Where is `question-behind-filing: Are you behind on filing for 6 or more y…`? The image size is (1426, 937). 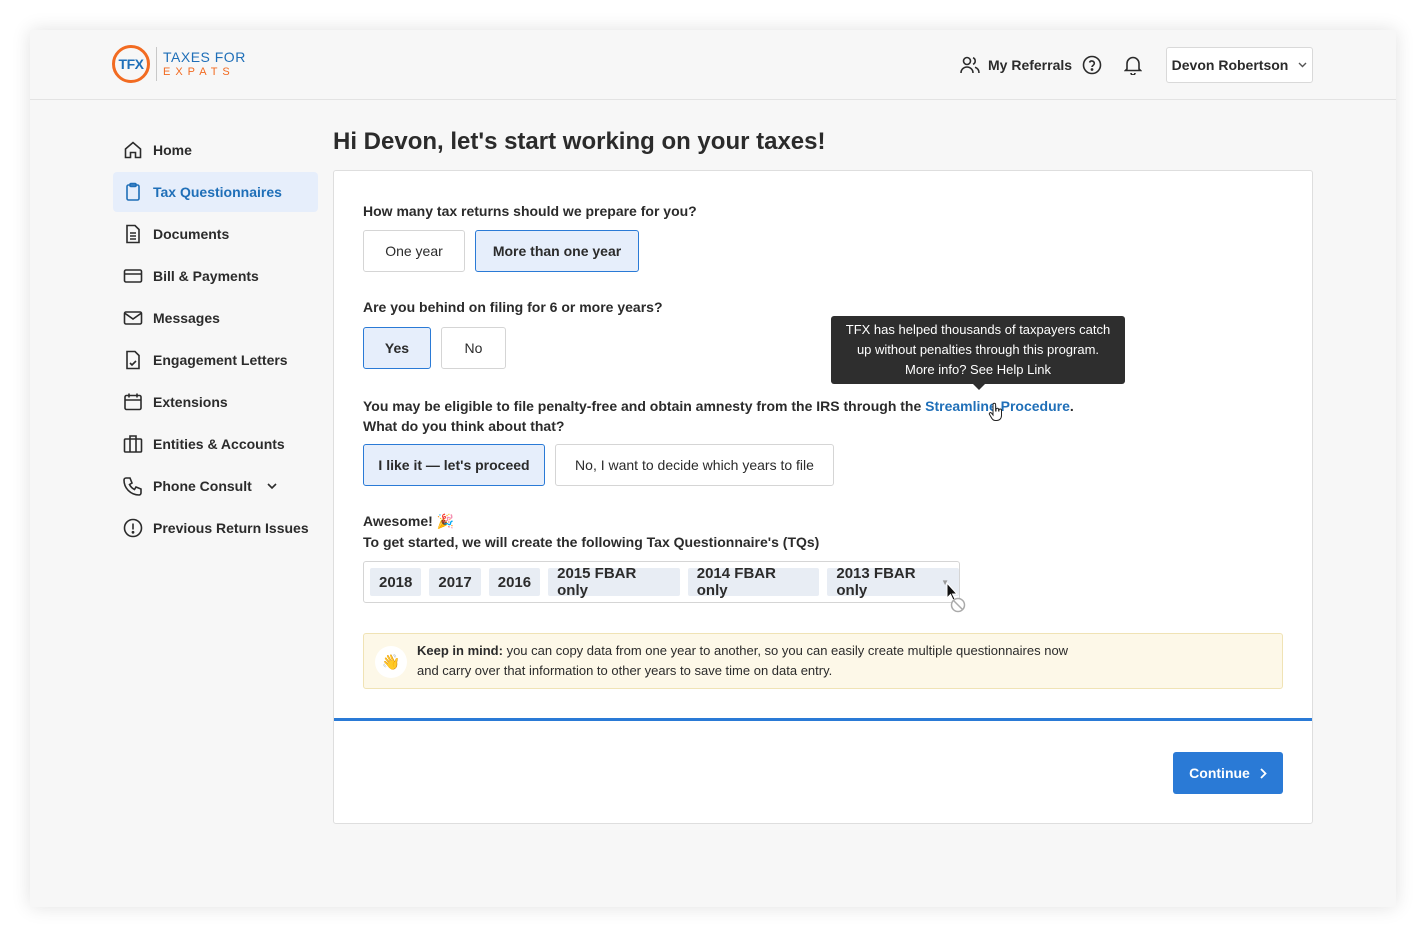 question-behind-filing: Are you behind on filing for 6 or more y… is located at coordinates (513, 307).